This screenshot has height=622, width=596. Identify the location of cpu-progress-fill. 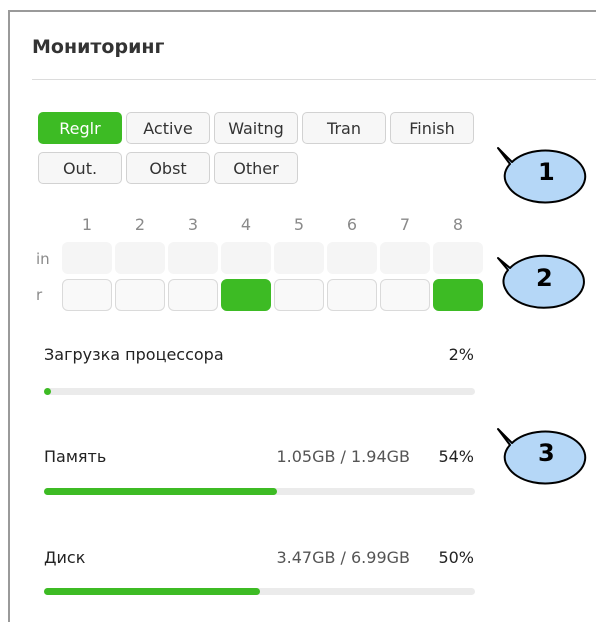
(47, 391).